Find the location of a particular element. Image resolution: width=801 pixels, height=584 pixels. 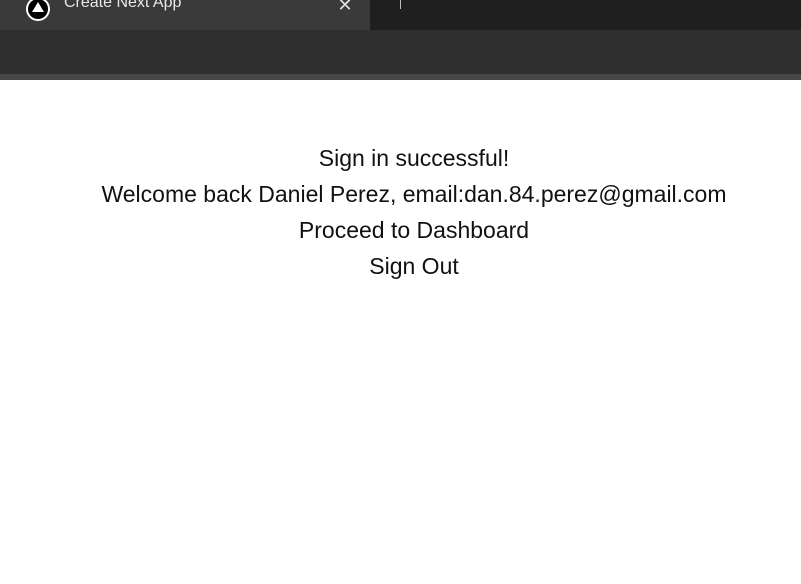

tab-title: Create Next App is located at coordinates (123, 5).